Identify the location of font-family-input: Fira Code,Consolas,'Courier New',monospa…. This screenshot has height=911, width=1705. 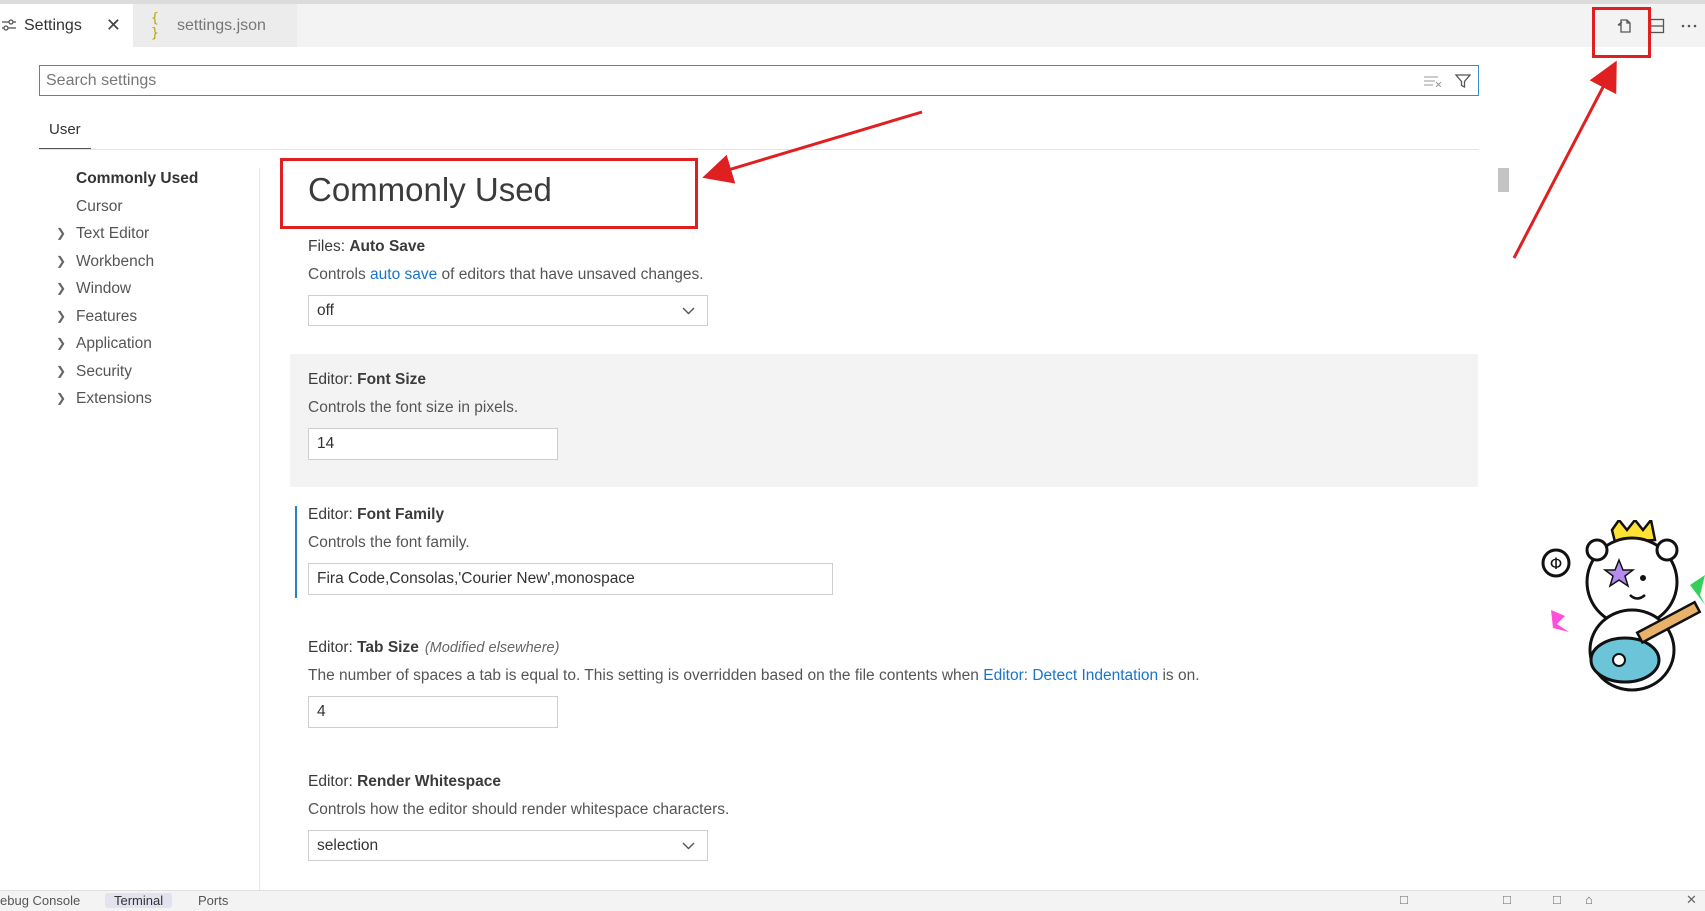
(570, 579).